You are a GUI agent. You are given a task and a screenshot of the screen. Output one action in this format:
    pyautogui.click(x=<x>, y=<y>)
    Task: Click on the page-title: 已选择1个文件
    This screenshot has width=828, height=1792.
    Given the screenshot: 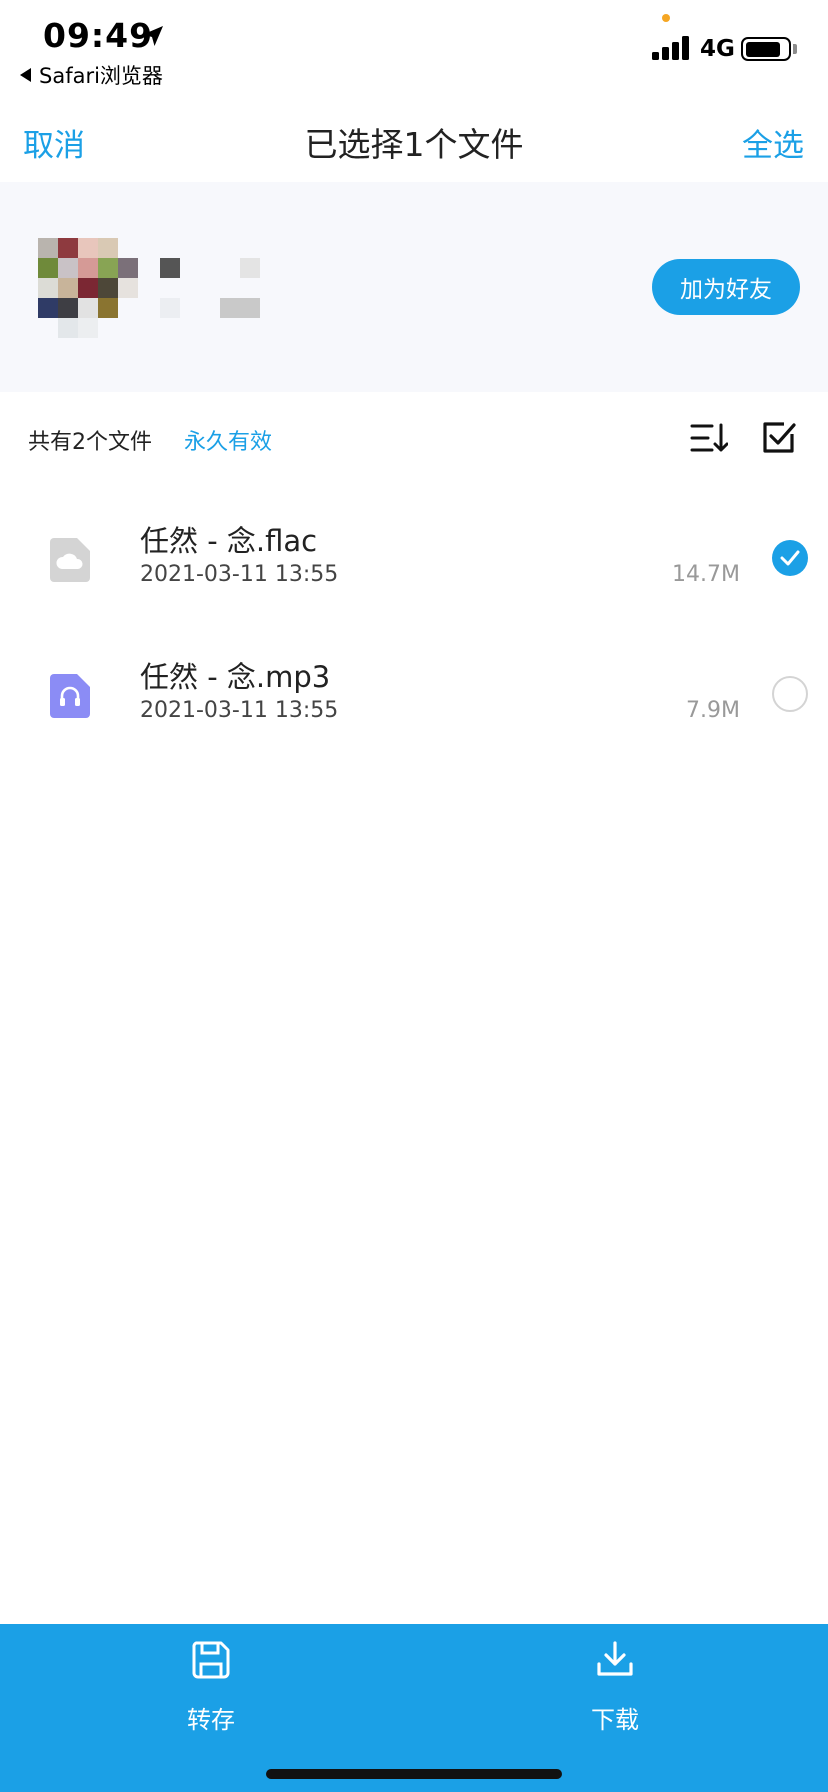 What is the action you would take?
    pyautogui.click(x=414, y=144)
    